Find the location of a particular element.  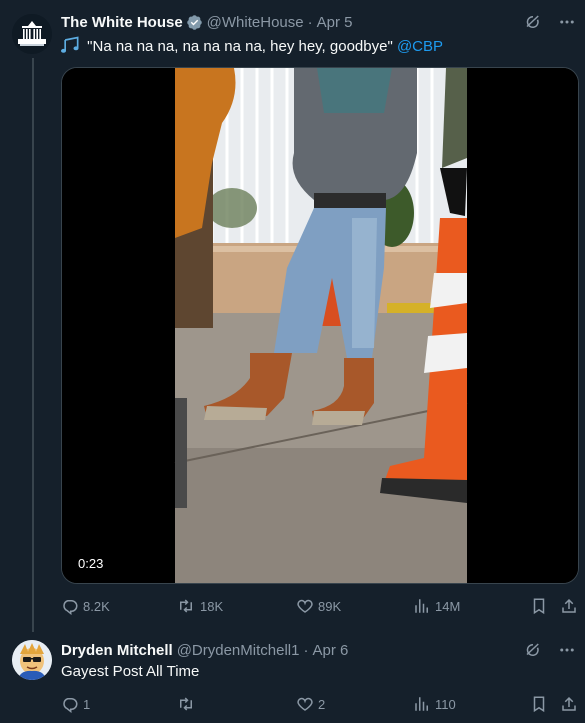

repost-button: 18K is located at coordinates (199, 606).